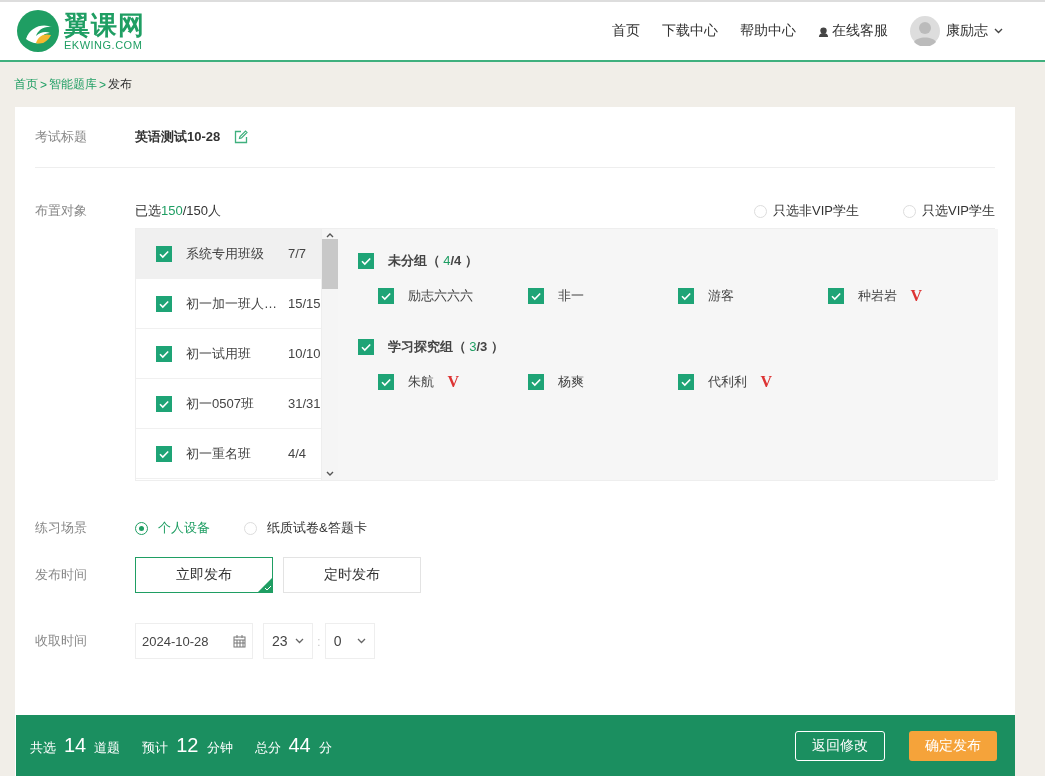 The image size is (1045, 776). I want to click on back-button: 返回修改, so click(840, 745).